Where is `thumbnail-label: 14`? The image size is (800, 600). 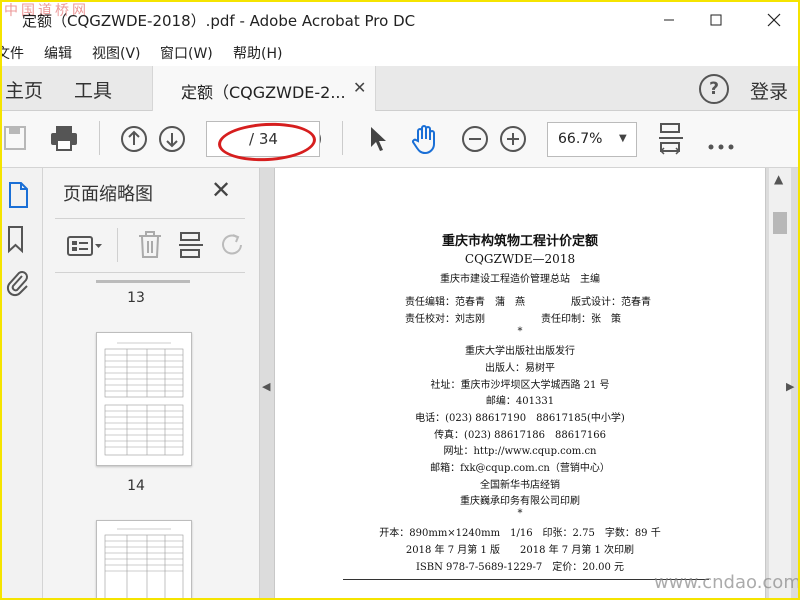 thumbnail-label: 14 is located at coordinates (136, 486).